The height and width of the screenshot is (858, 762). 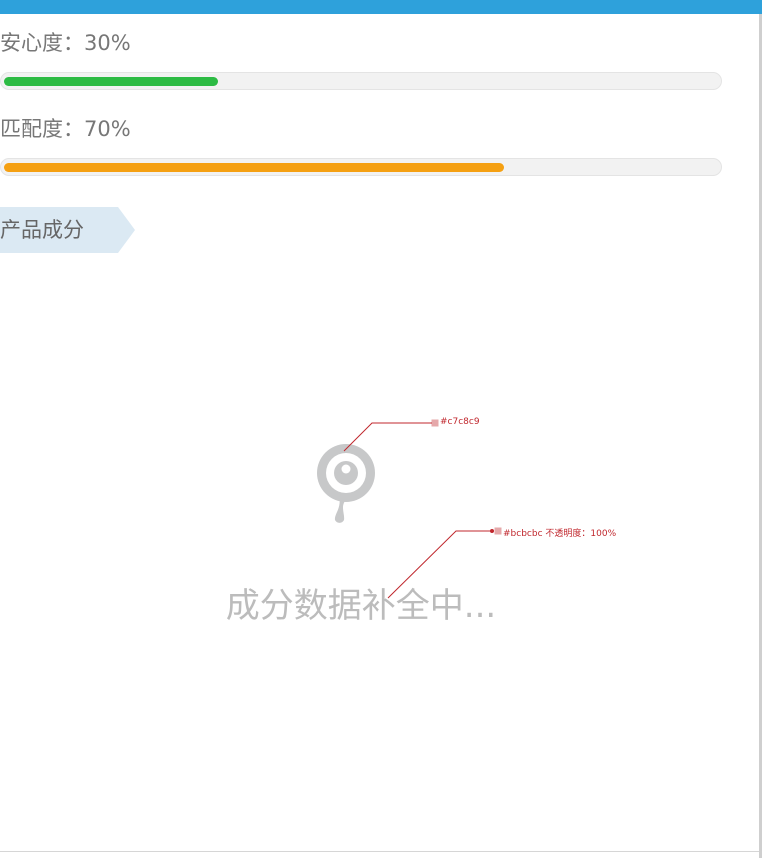 I want to click on panel-bottom-divider, so click(x=379, y=851).